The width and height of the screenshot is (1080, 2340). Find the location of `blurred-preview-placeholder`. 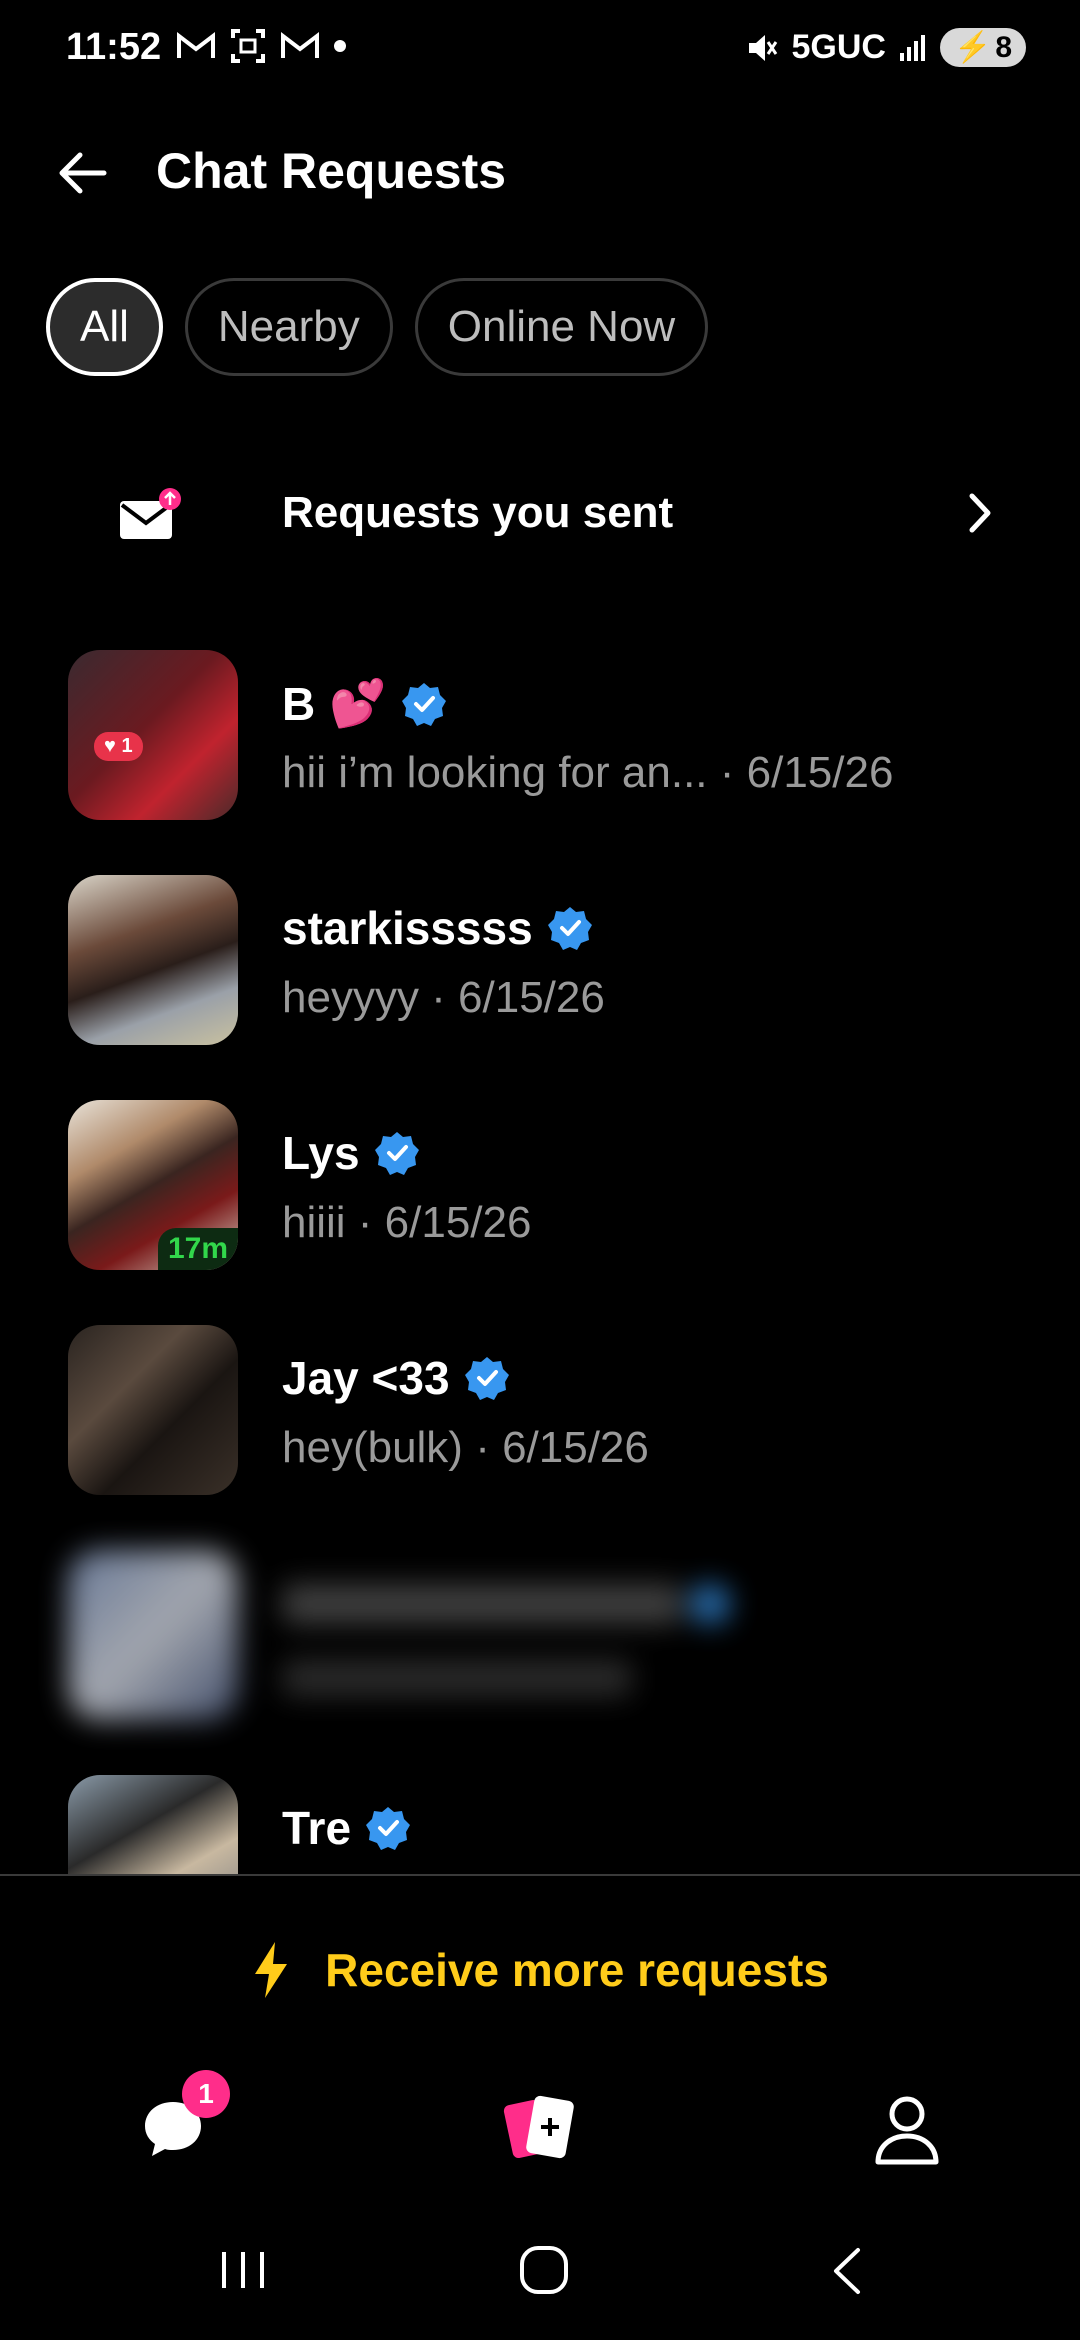

blurred-preview-placeholder is located at coordinates (457, 1678).